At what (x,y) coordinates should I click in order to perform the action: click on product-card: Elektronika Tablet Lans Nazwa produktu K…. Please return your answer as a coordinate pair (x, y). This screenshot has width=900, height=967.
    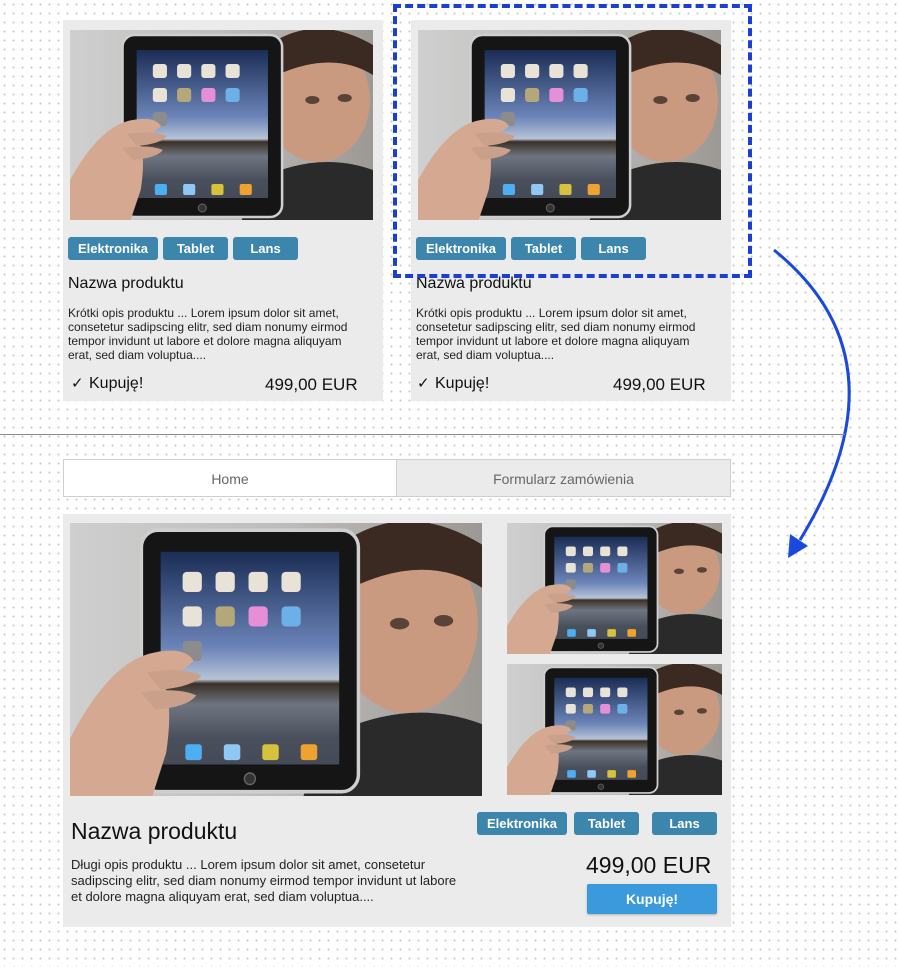
    Looking at the image, I should click on (223, 210).